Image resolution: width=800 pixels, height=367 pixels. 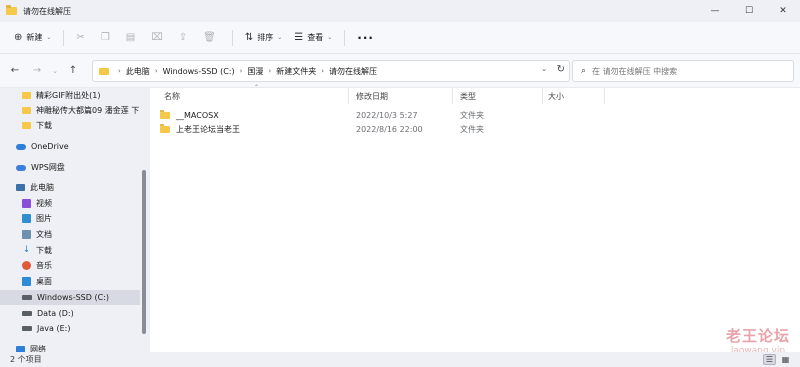 What do you see at coordinates (70, 146) in the screenshot?
I see `nav-item-onedrive: OneDrive` at bounding box center [70, 146].